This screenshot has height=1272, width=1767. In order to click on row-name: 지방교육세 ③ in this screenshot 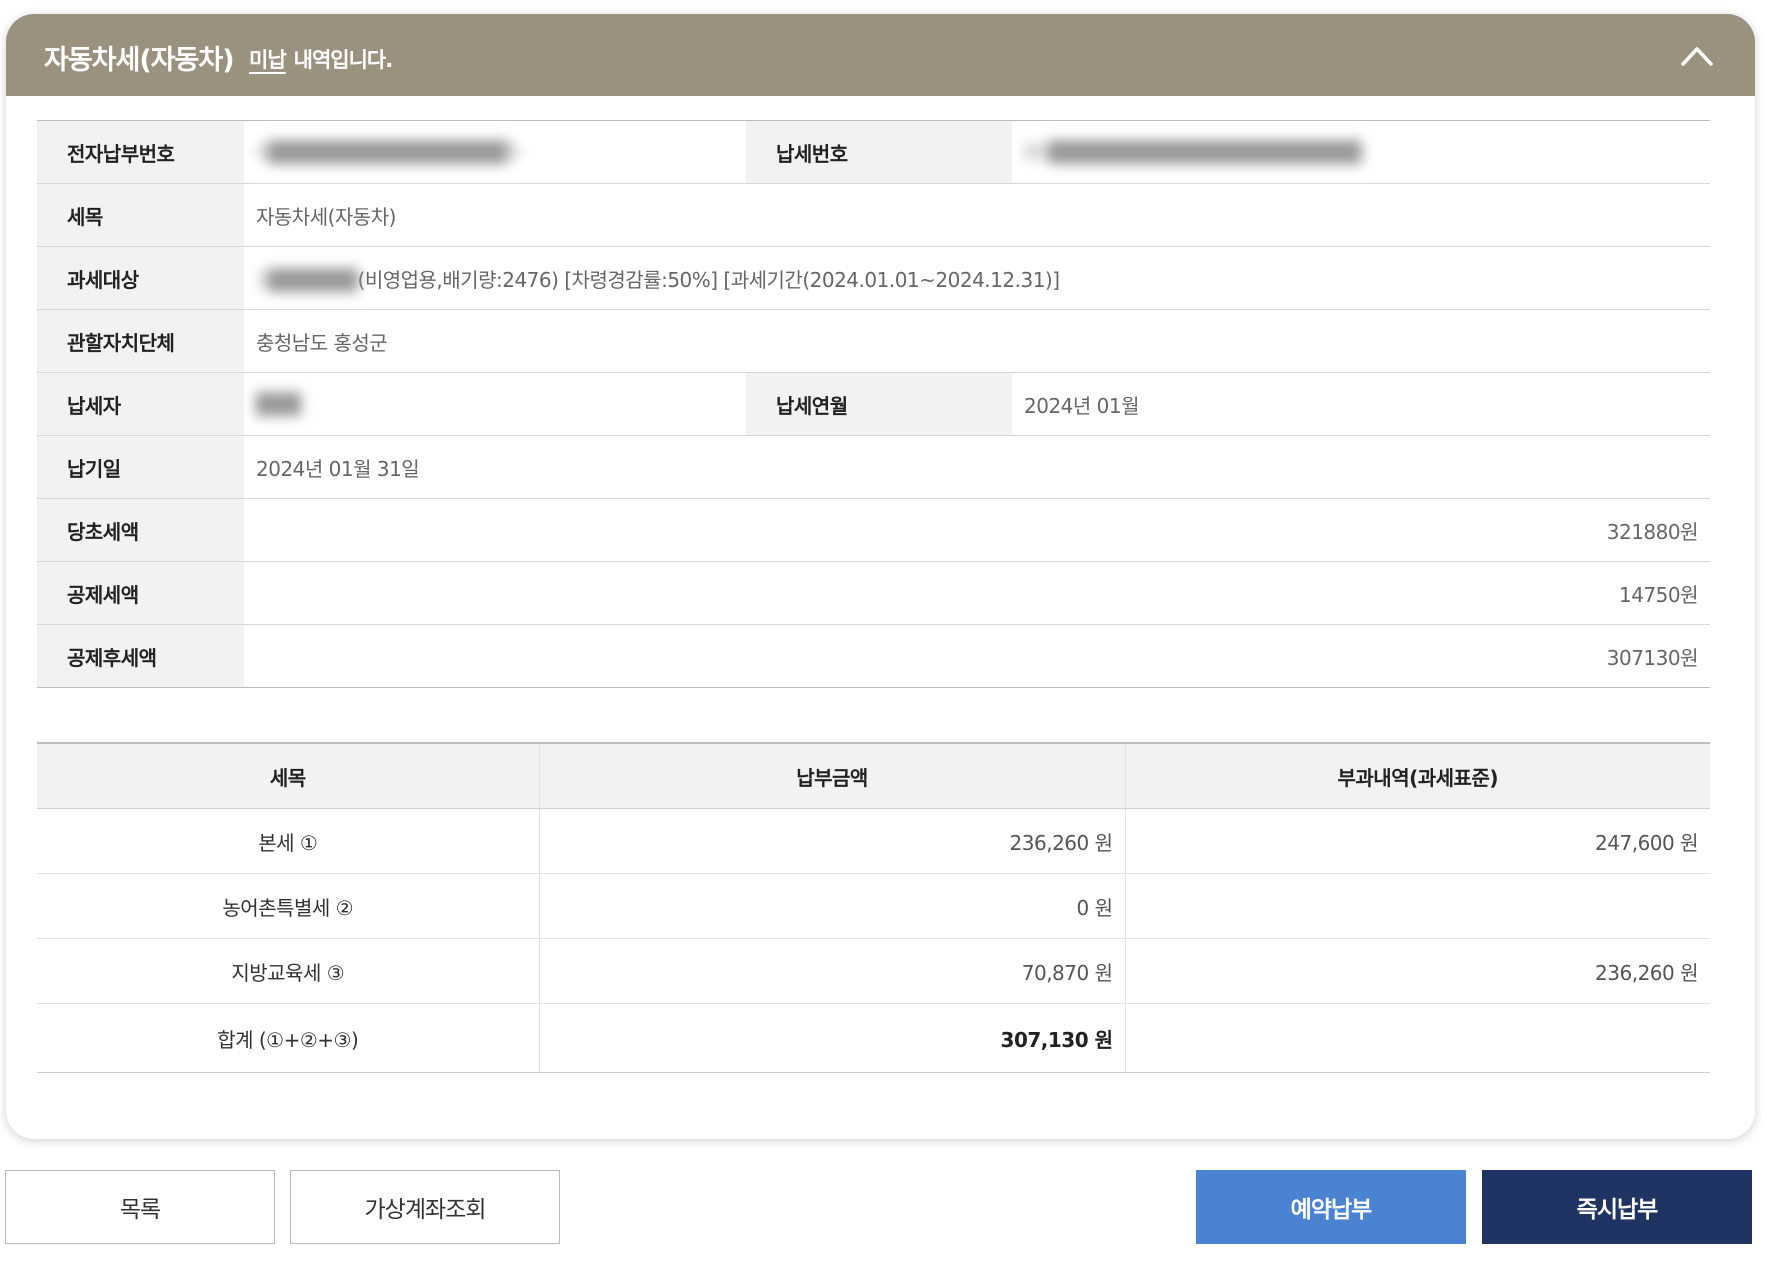, I will do `click(288, 971)`.